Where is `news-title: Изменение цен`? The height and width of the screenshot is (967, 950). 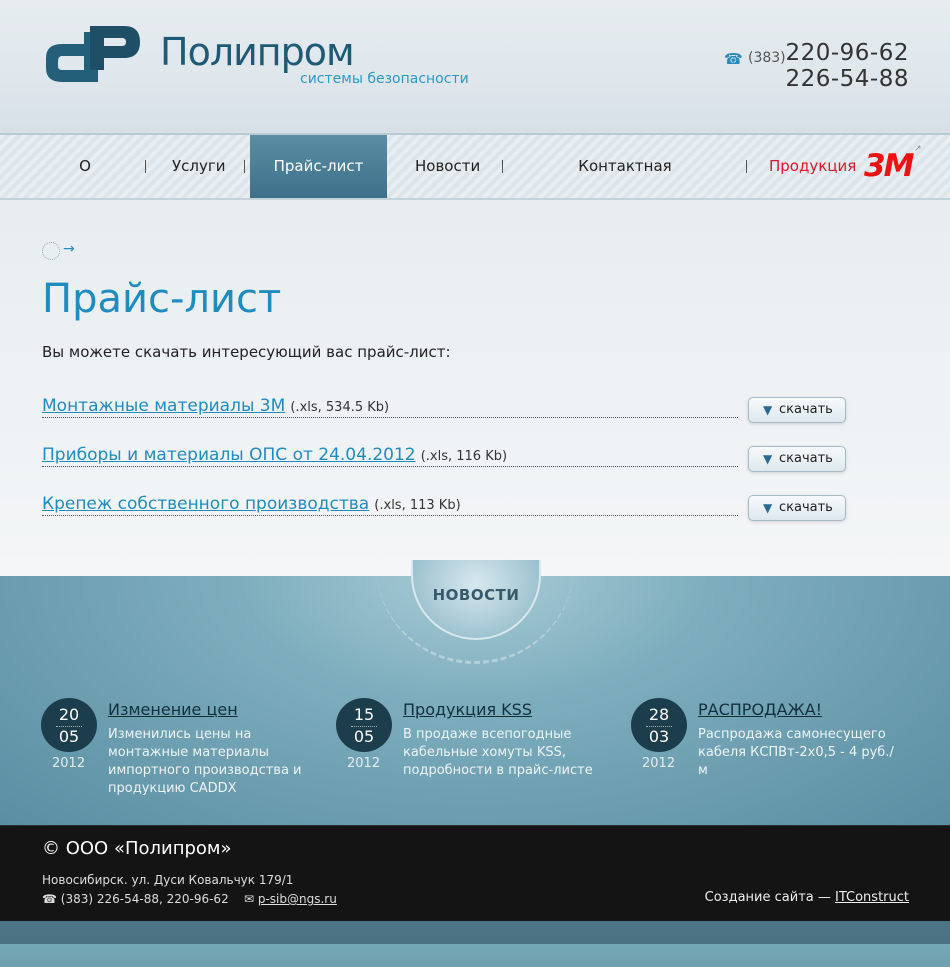 news-title: Изменение цен is located at coordinates (173, 709).